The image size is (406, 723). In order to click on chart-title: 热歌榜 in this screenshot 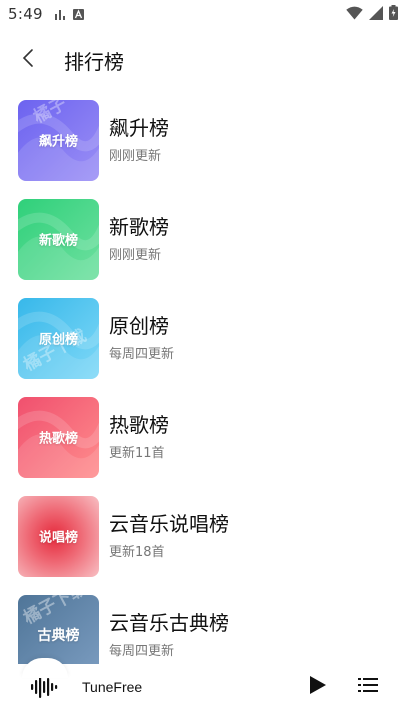, I will do `click(139, 425)`.